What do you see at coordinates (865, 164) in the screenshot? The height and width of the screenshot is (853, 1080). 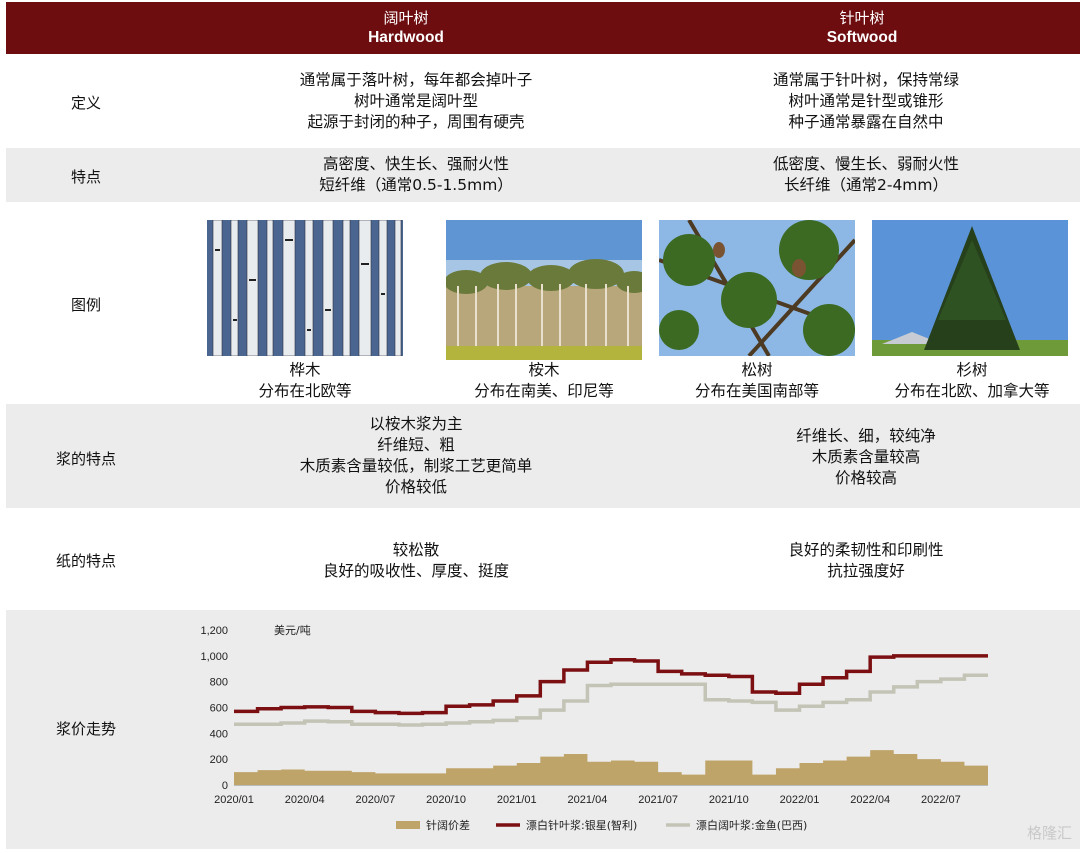 I see `text-line: 低密度、慢生长、弱耐火性` at bounding box center [865, 164].